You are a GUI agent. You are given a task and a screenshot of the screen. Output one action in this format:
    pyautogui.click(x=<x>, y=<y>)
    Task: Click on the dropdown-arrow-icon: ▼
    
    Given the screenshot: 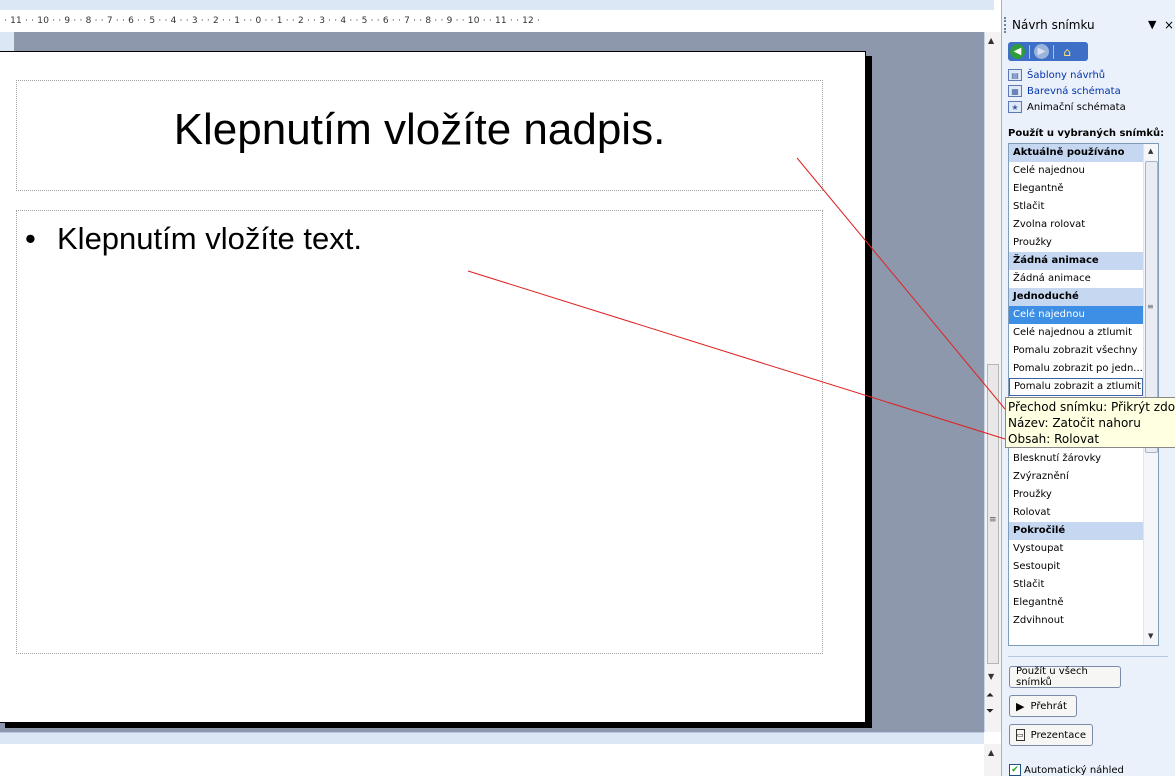 What is the action you would take?
    pyautogui.click(x=1152, y=24)
    